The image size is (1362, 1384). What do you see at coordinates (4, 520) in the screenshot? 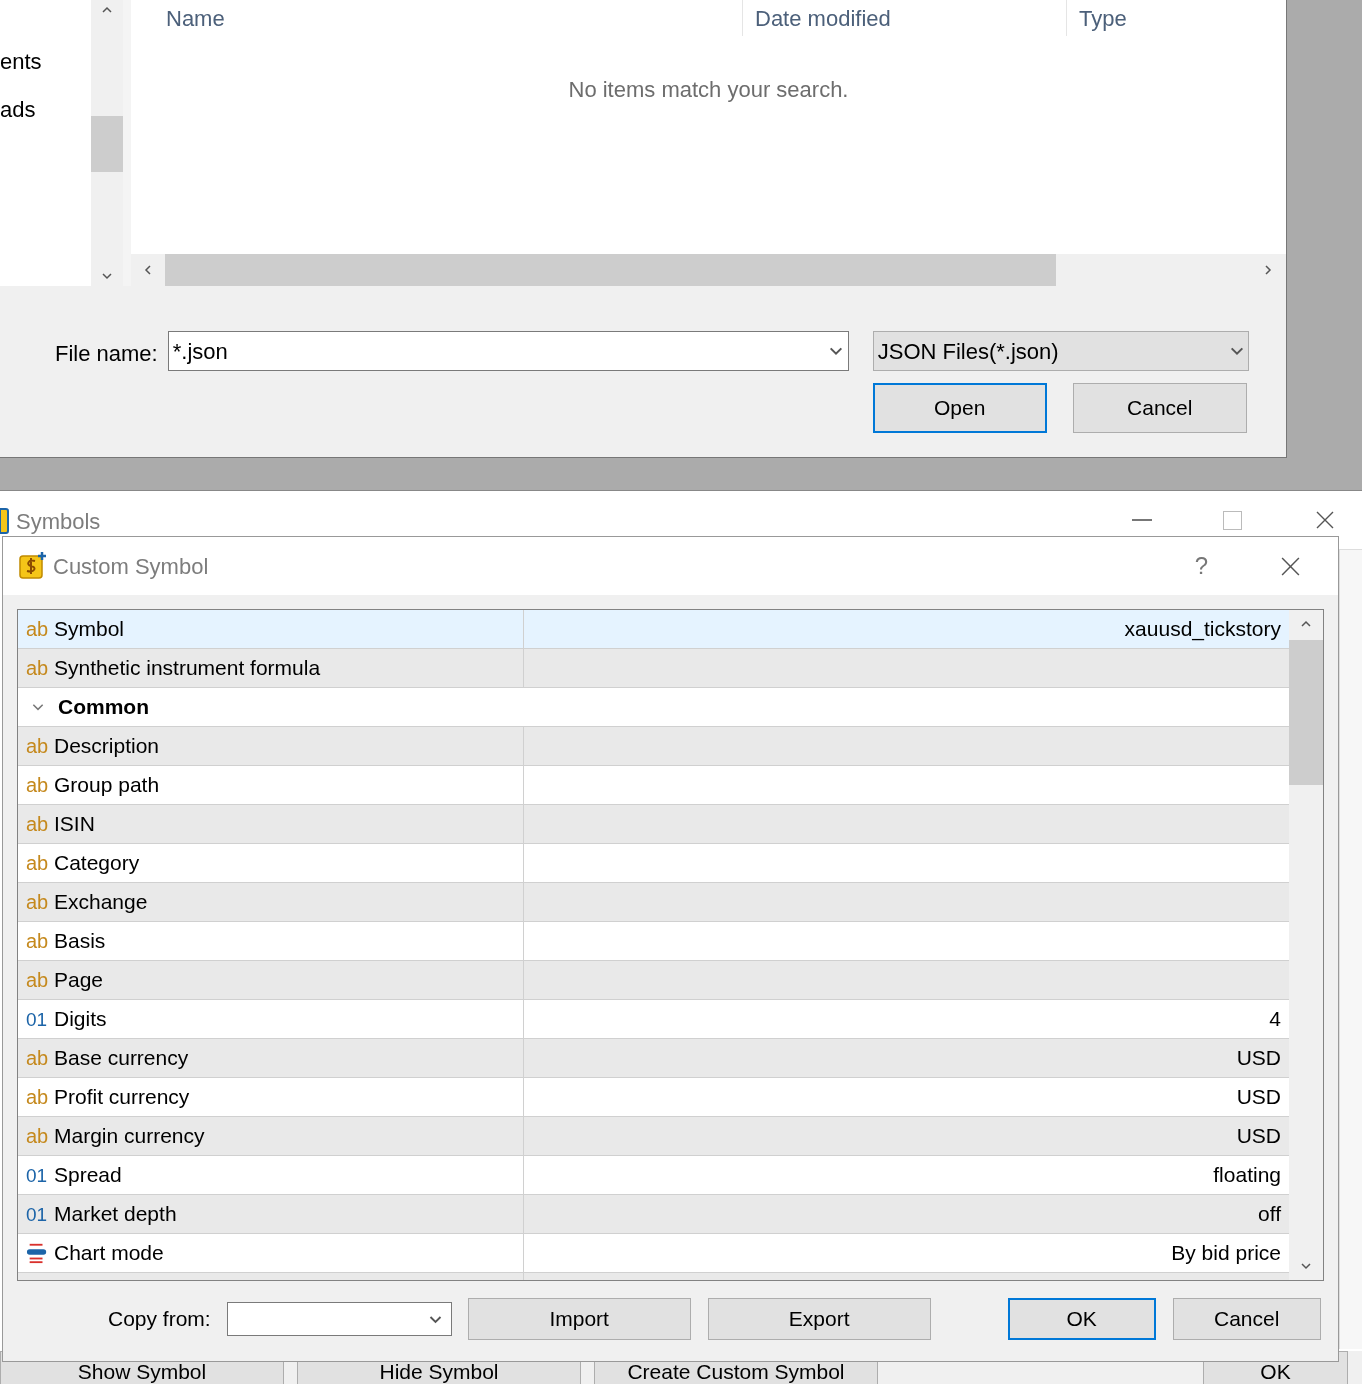
I see `window-icon` at bounding box center [4, 520].